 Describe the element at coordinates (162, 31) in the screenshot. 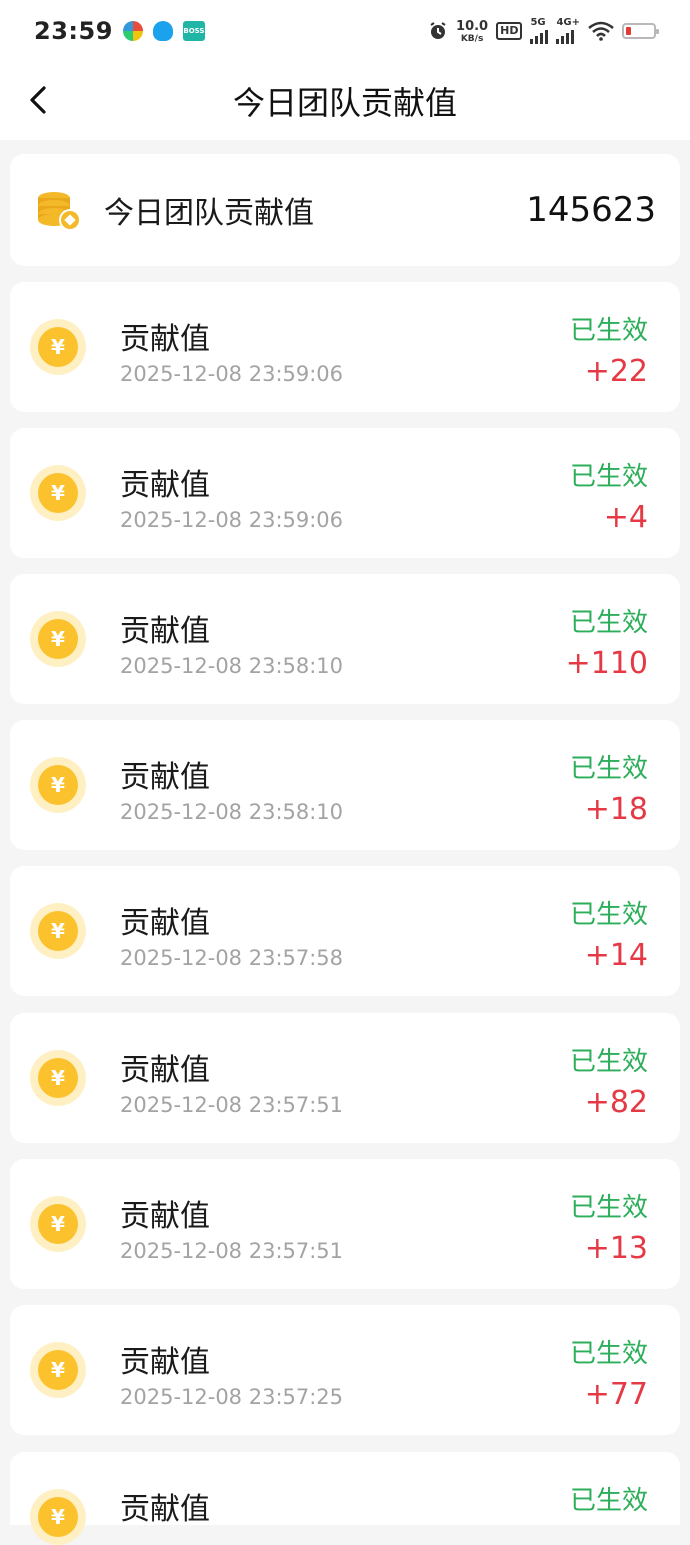

I see `qq-icon` at that location.